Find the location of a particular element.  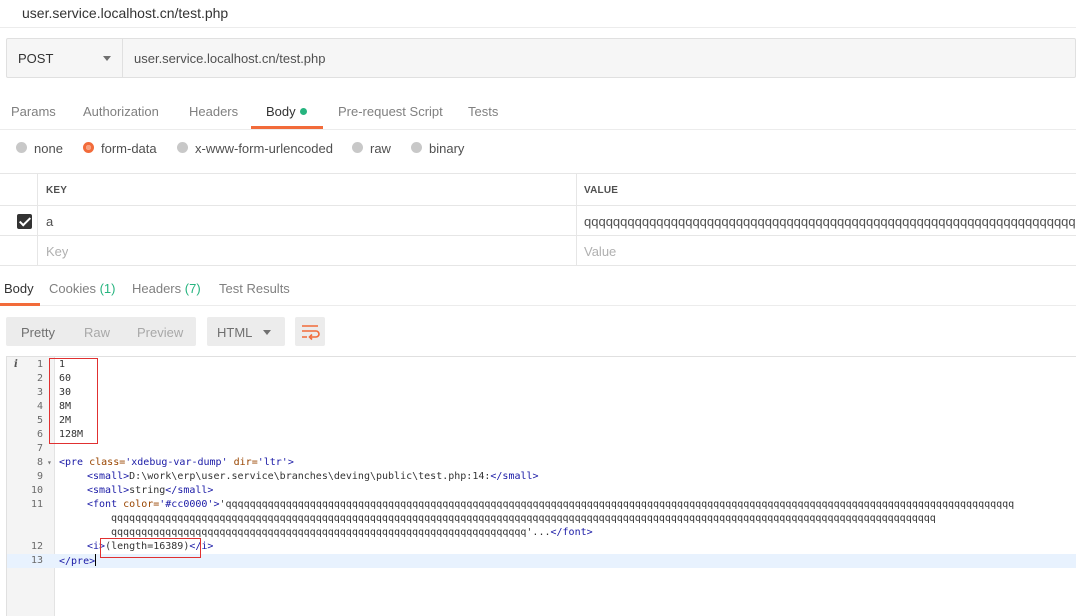

cookies-count: (1) is located at coordinates (107, 288).